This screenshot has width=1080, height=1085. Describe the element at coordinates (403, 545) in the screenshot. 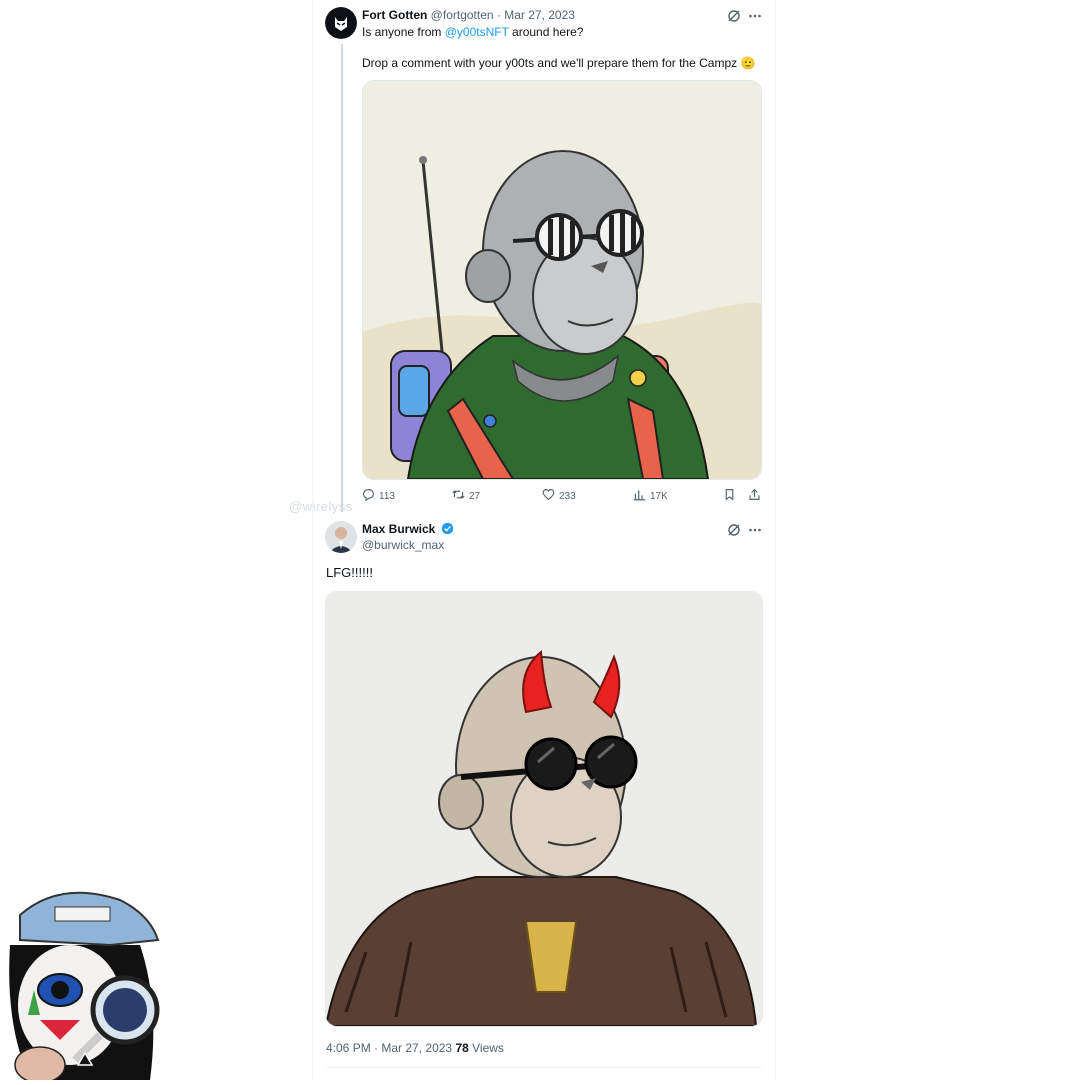

I see `tweet2-handle: @burwick_max` at that location.